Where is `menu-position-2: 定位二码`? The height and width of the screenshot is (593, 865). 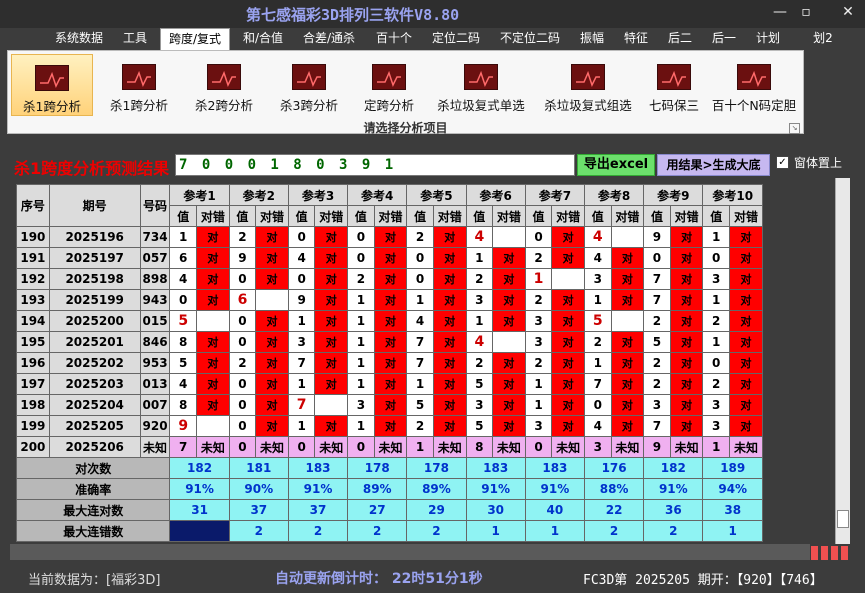
menu-position-2: 定位二码 is located at coordinates (456, 39).